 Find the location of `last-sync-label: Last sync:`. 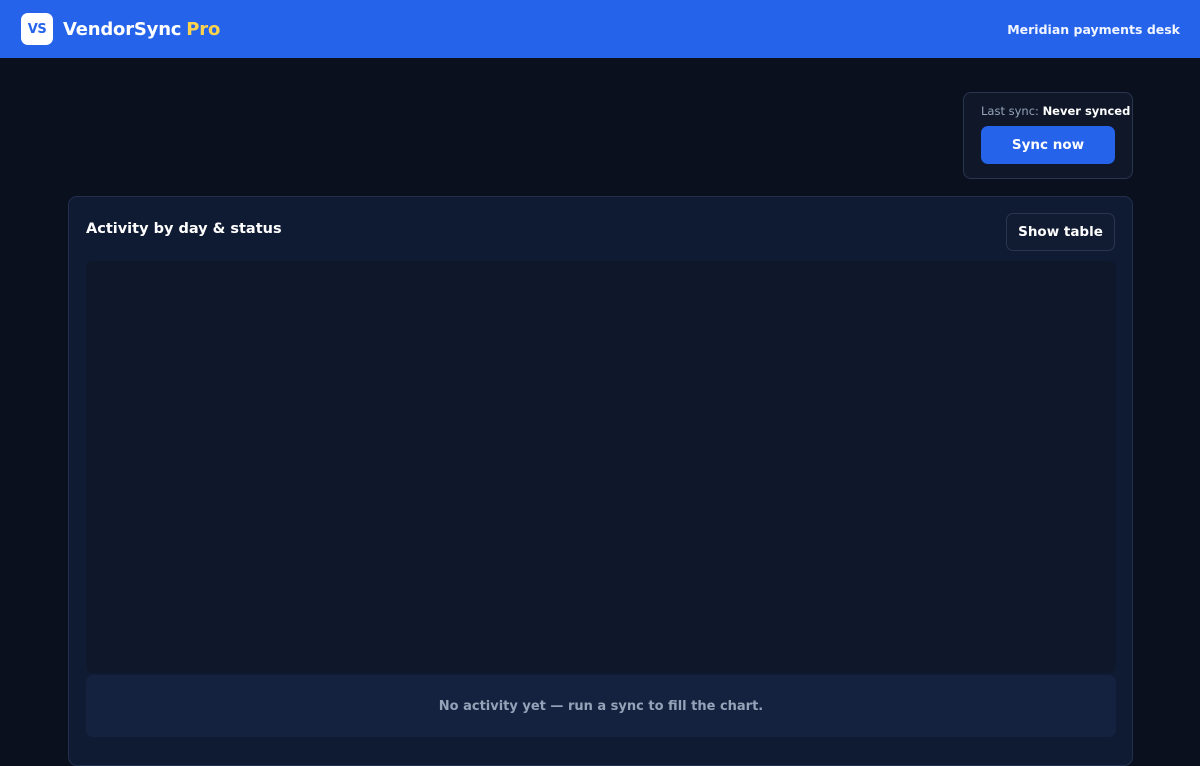

last-sync-label: Last sync: is located at coordinates (1010, 111).